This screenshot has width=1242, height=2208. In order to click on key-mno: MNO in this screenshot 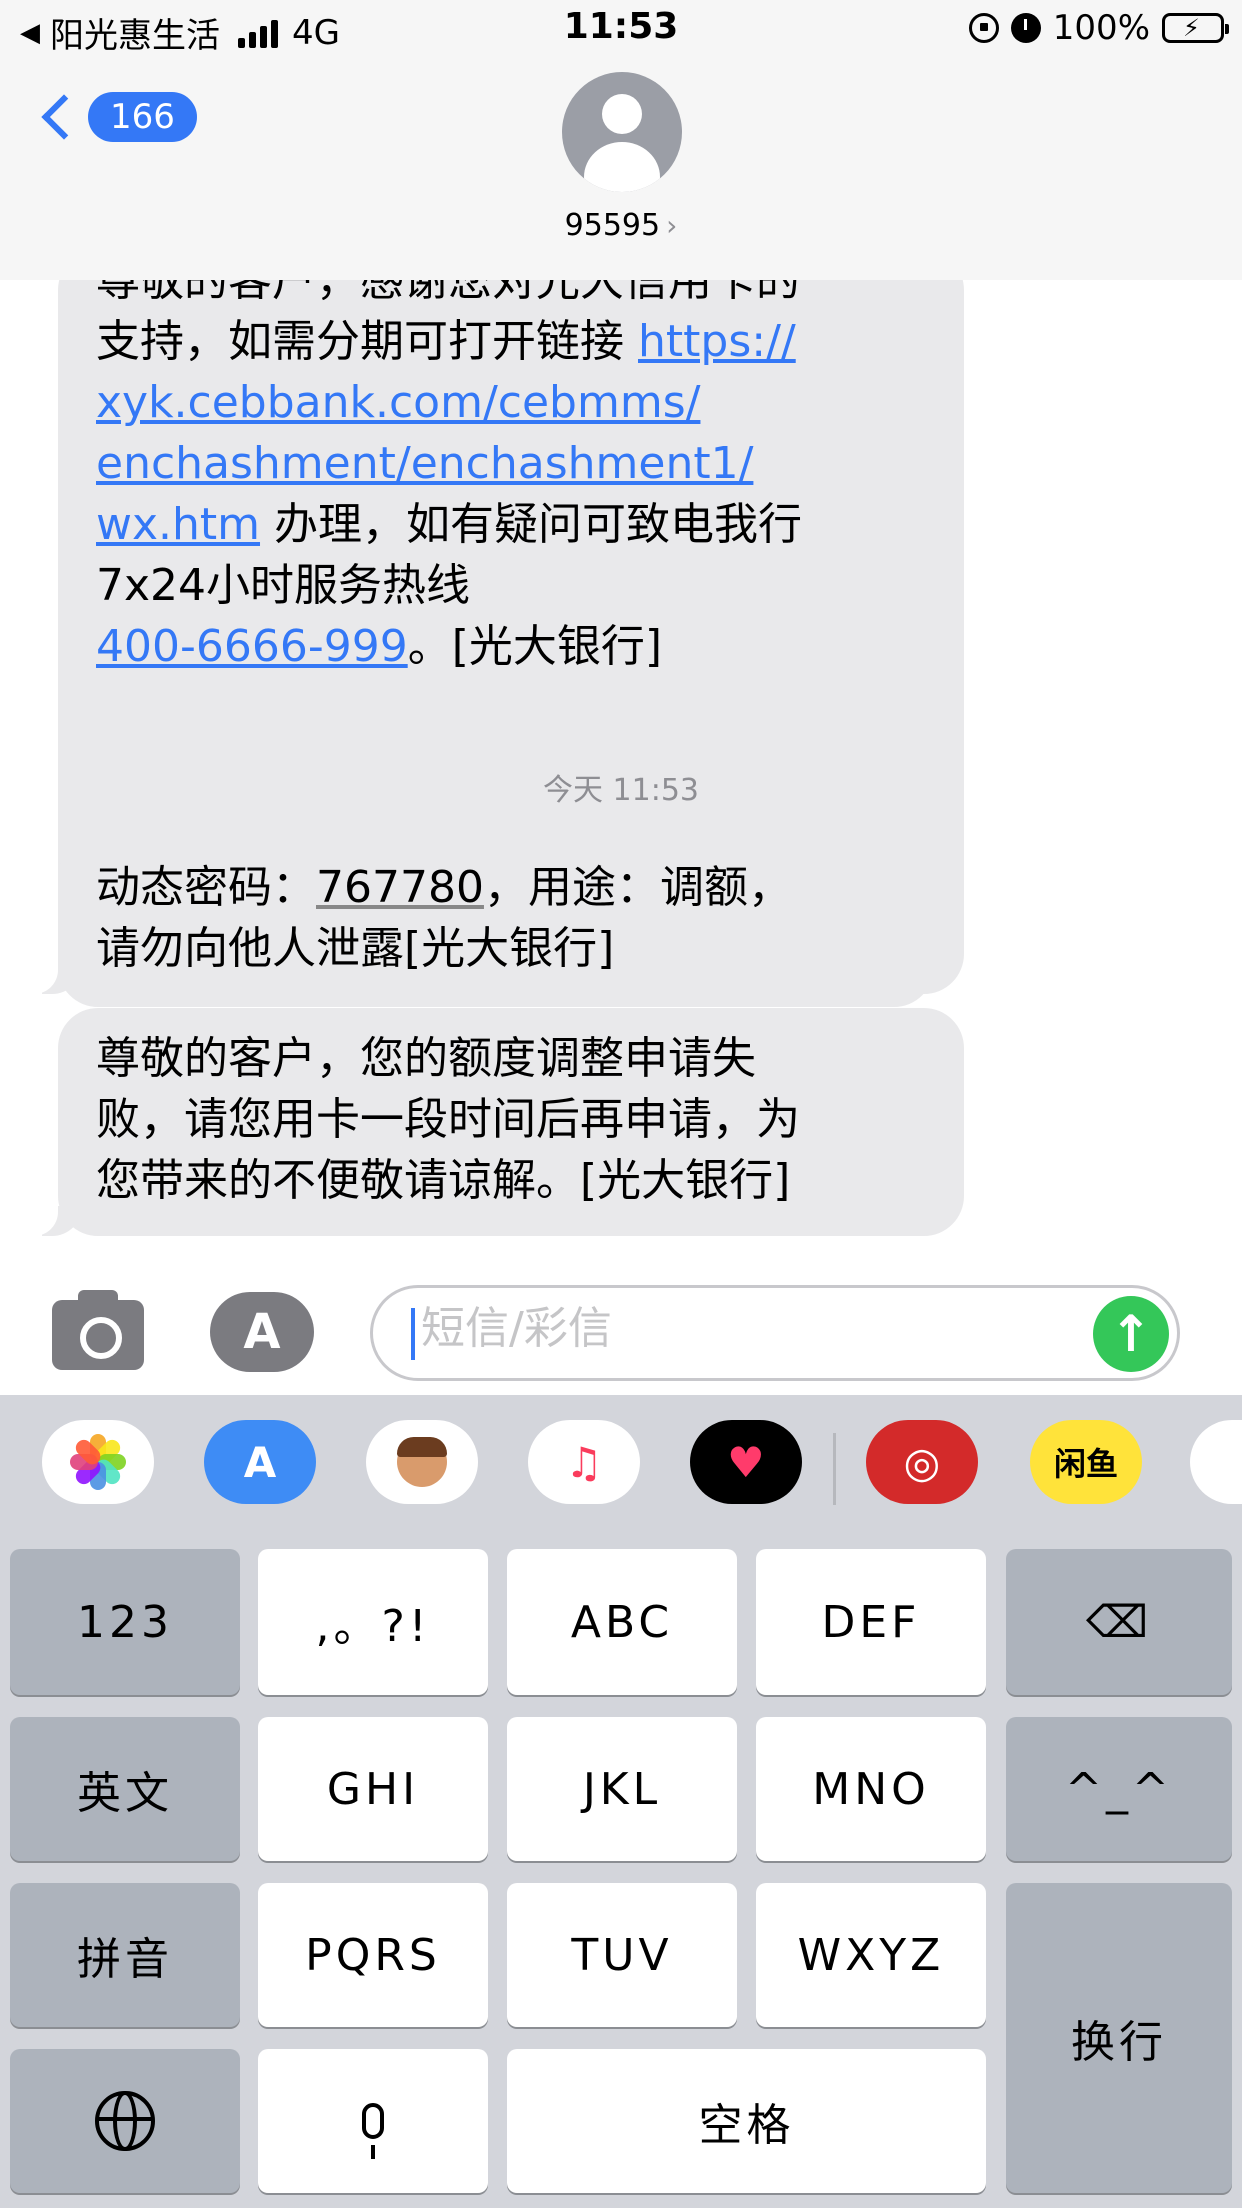, I will do `click(871, 1789)`.